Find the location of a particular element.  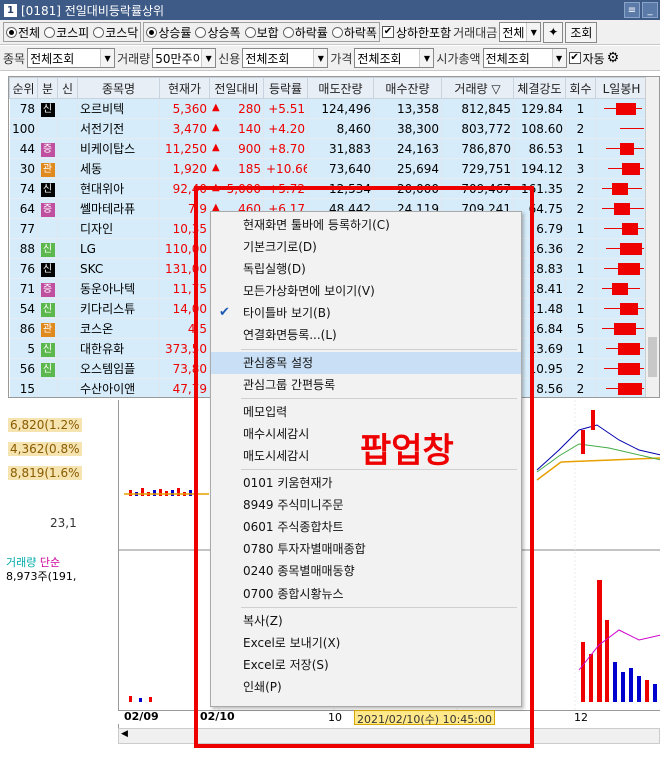

column-header: 거래량 ▽ is located at coordinates (477, 88).